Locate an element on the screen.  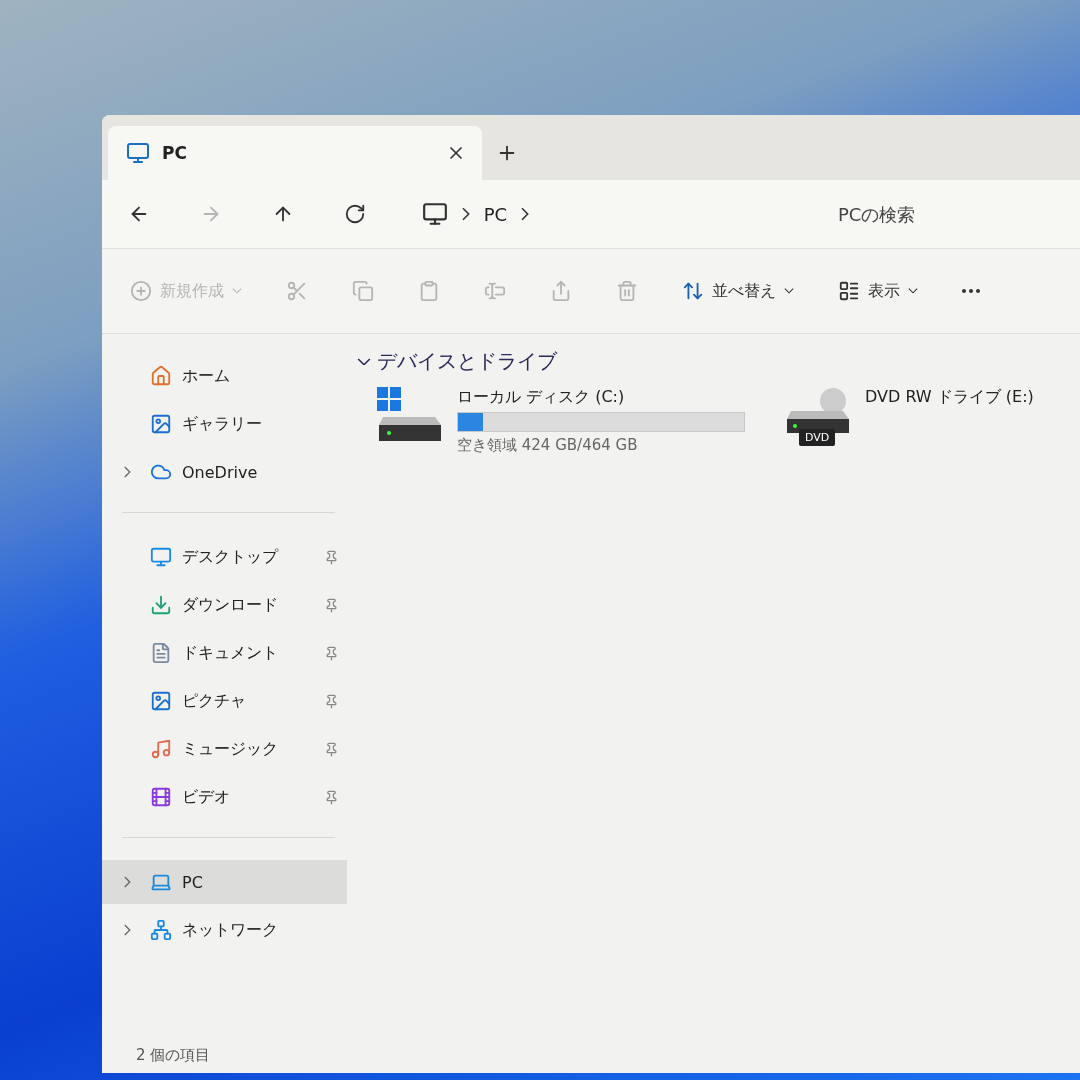
breadcrumb-item: PC is located at coordinates (495, 214).